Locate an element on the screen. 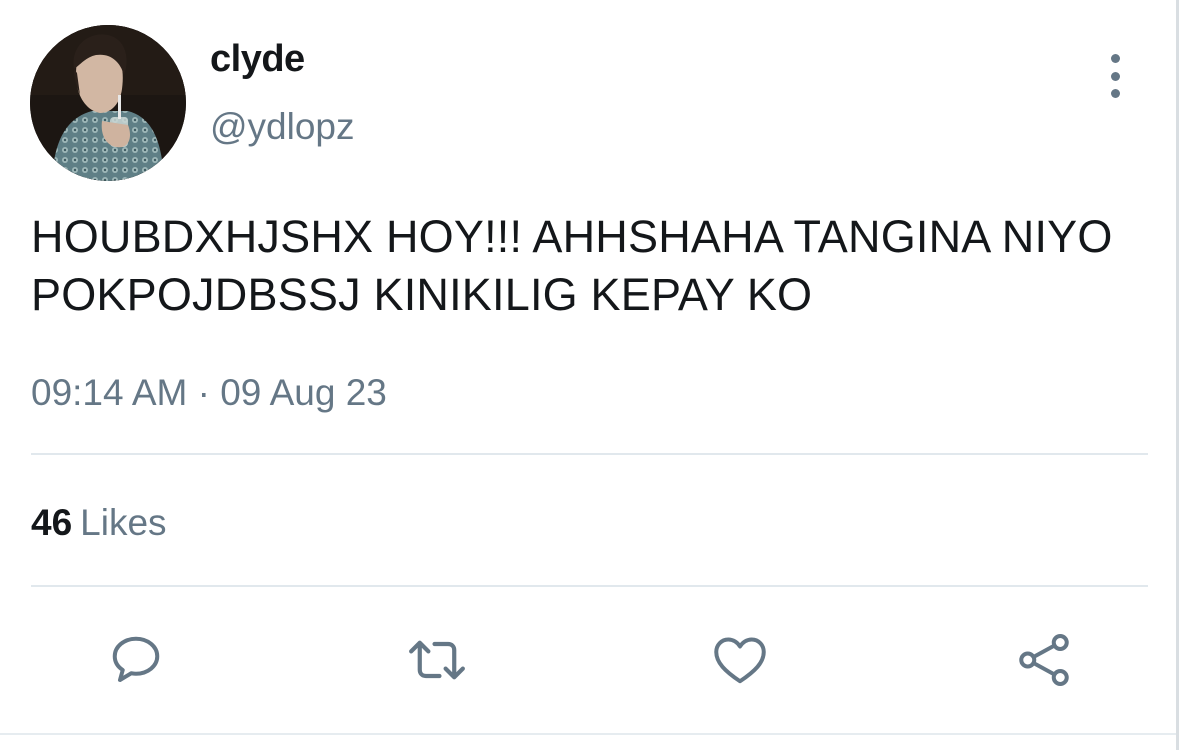  avatar-photo is located at coordinates (108, 103).